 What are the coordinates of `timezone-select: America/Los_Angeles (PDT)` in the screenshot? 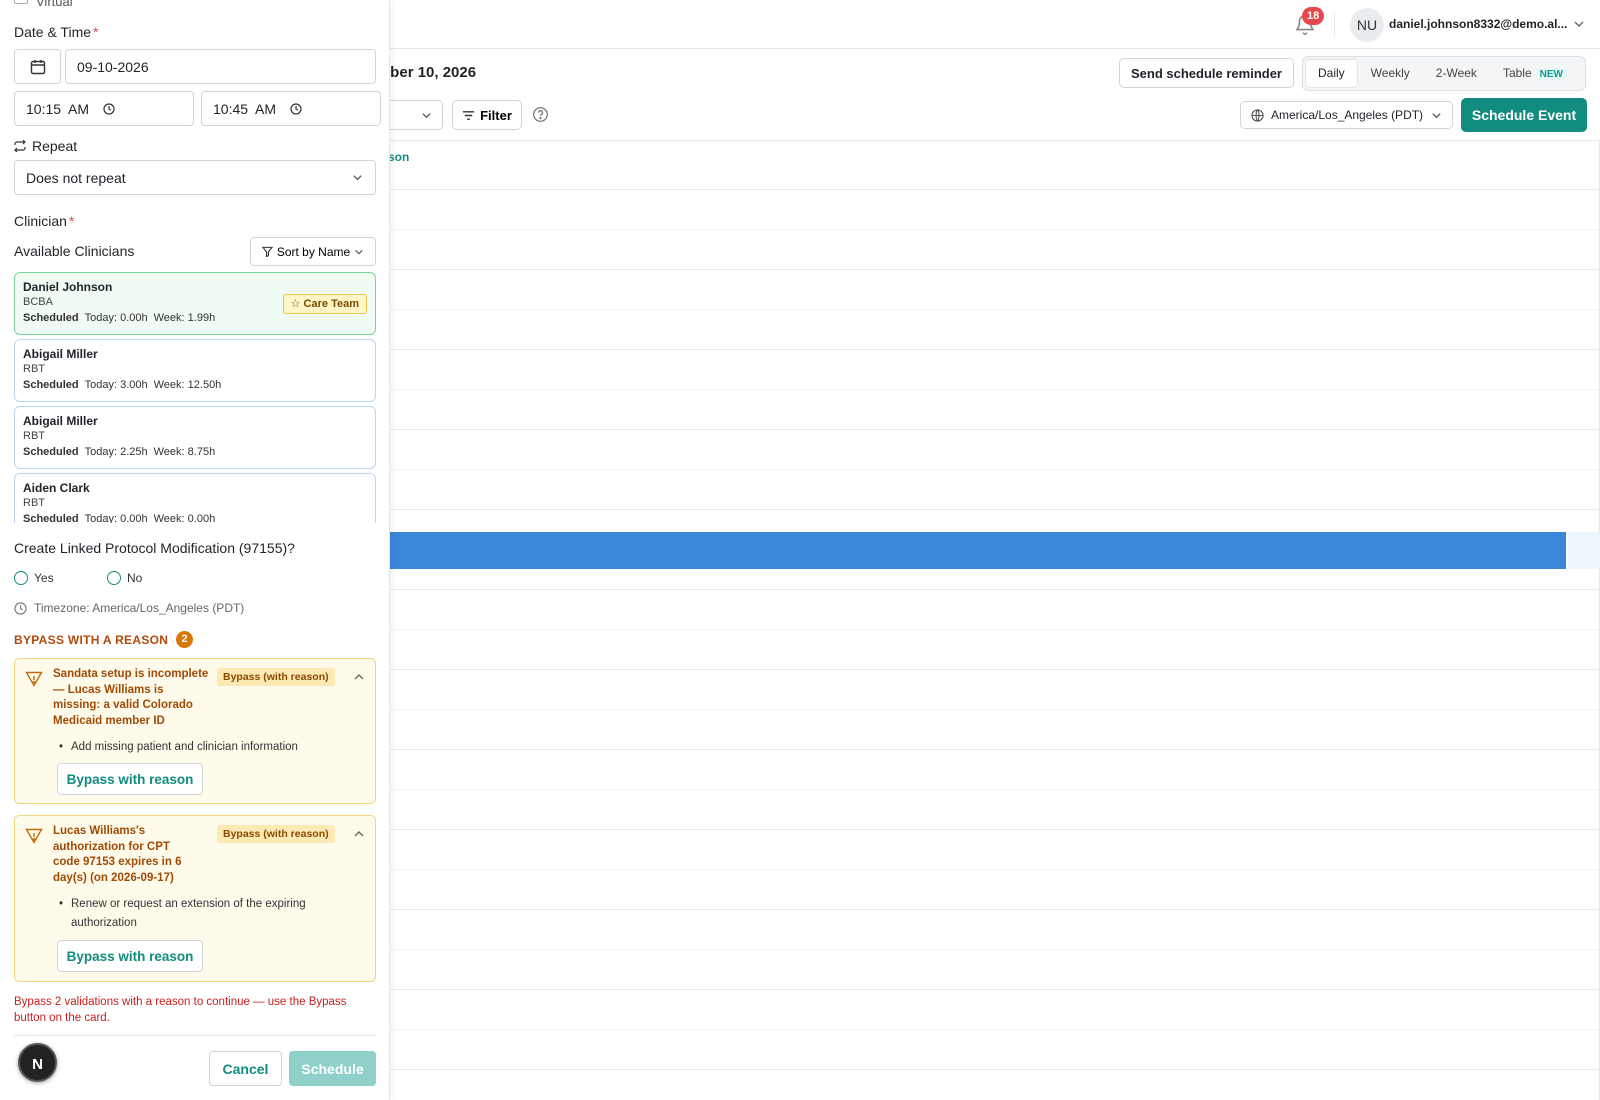 It's located at (1346, 115).